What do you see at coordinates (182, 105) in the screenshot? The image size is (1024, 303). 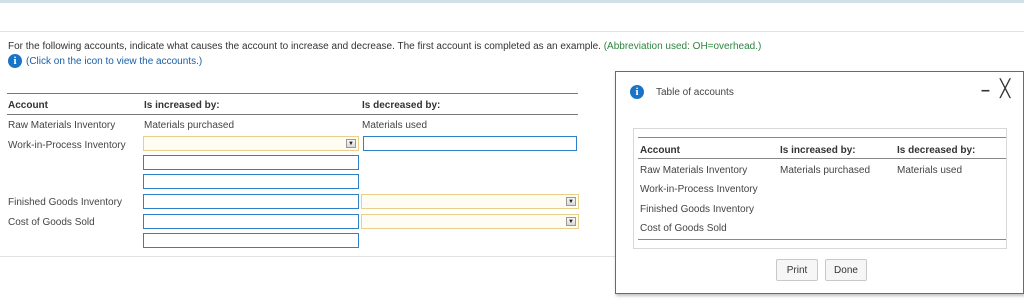 I see `header-increased: Is increased by:` at bounding box center [182, 105].